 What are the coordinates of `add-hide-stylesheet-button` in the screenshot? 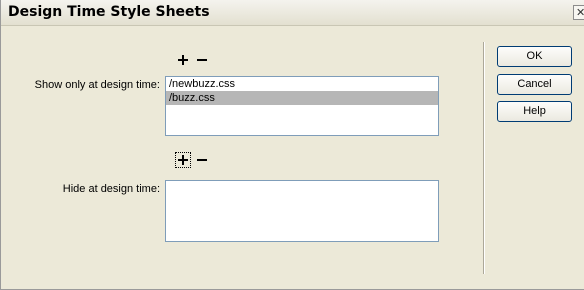 It's located at (183, 160).